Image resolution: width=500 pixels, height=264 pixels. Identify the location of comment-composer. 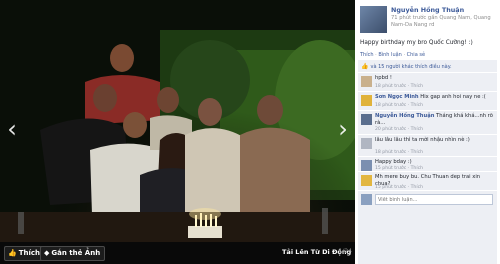
(427, 198).